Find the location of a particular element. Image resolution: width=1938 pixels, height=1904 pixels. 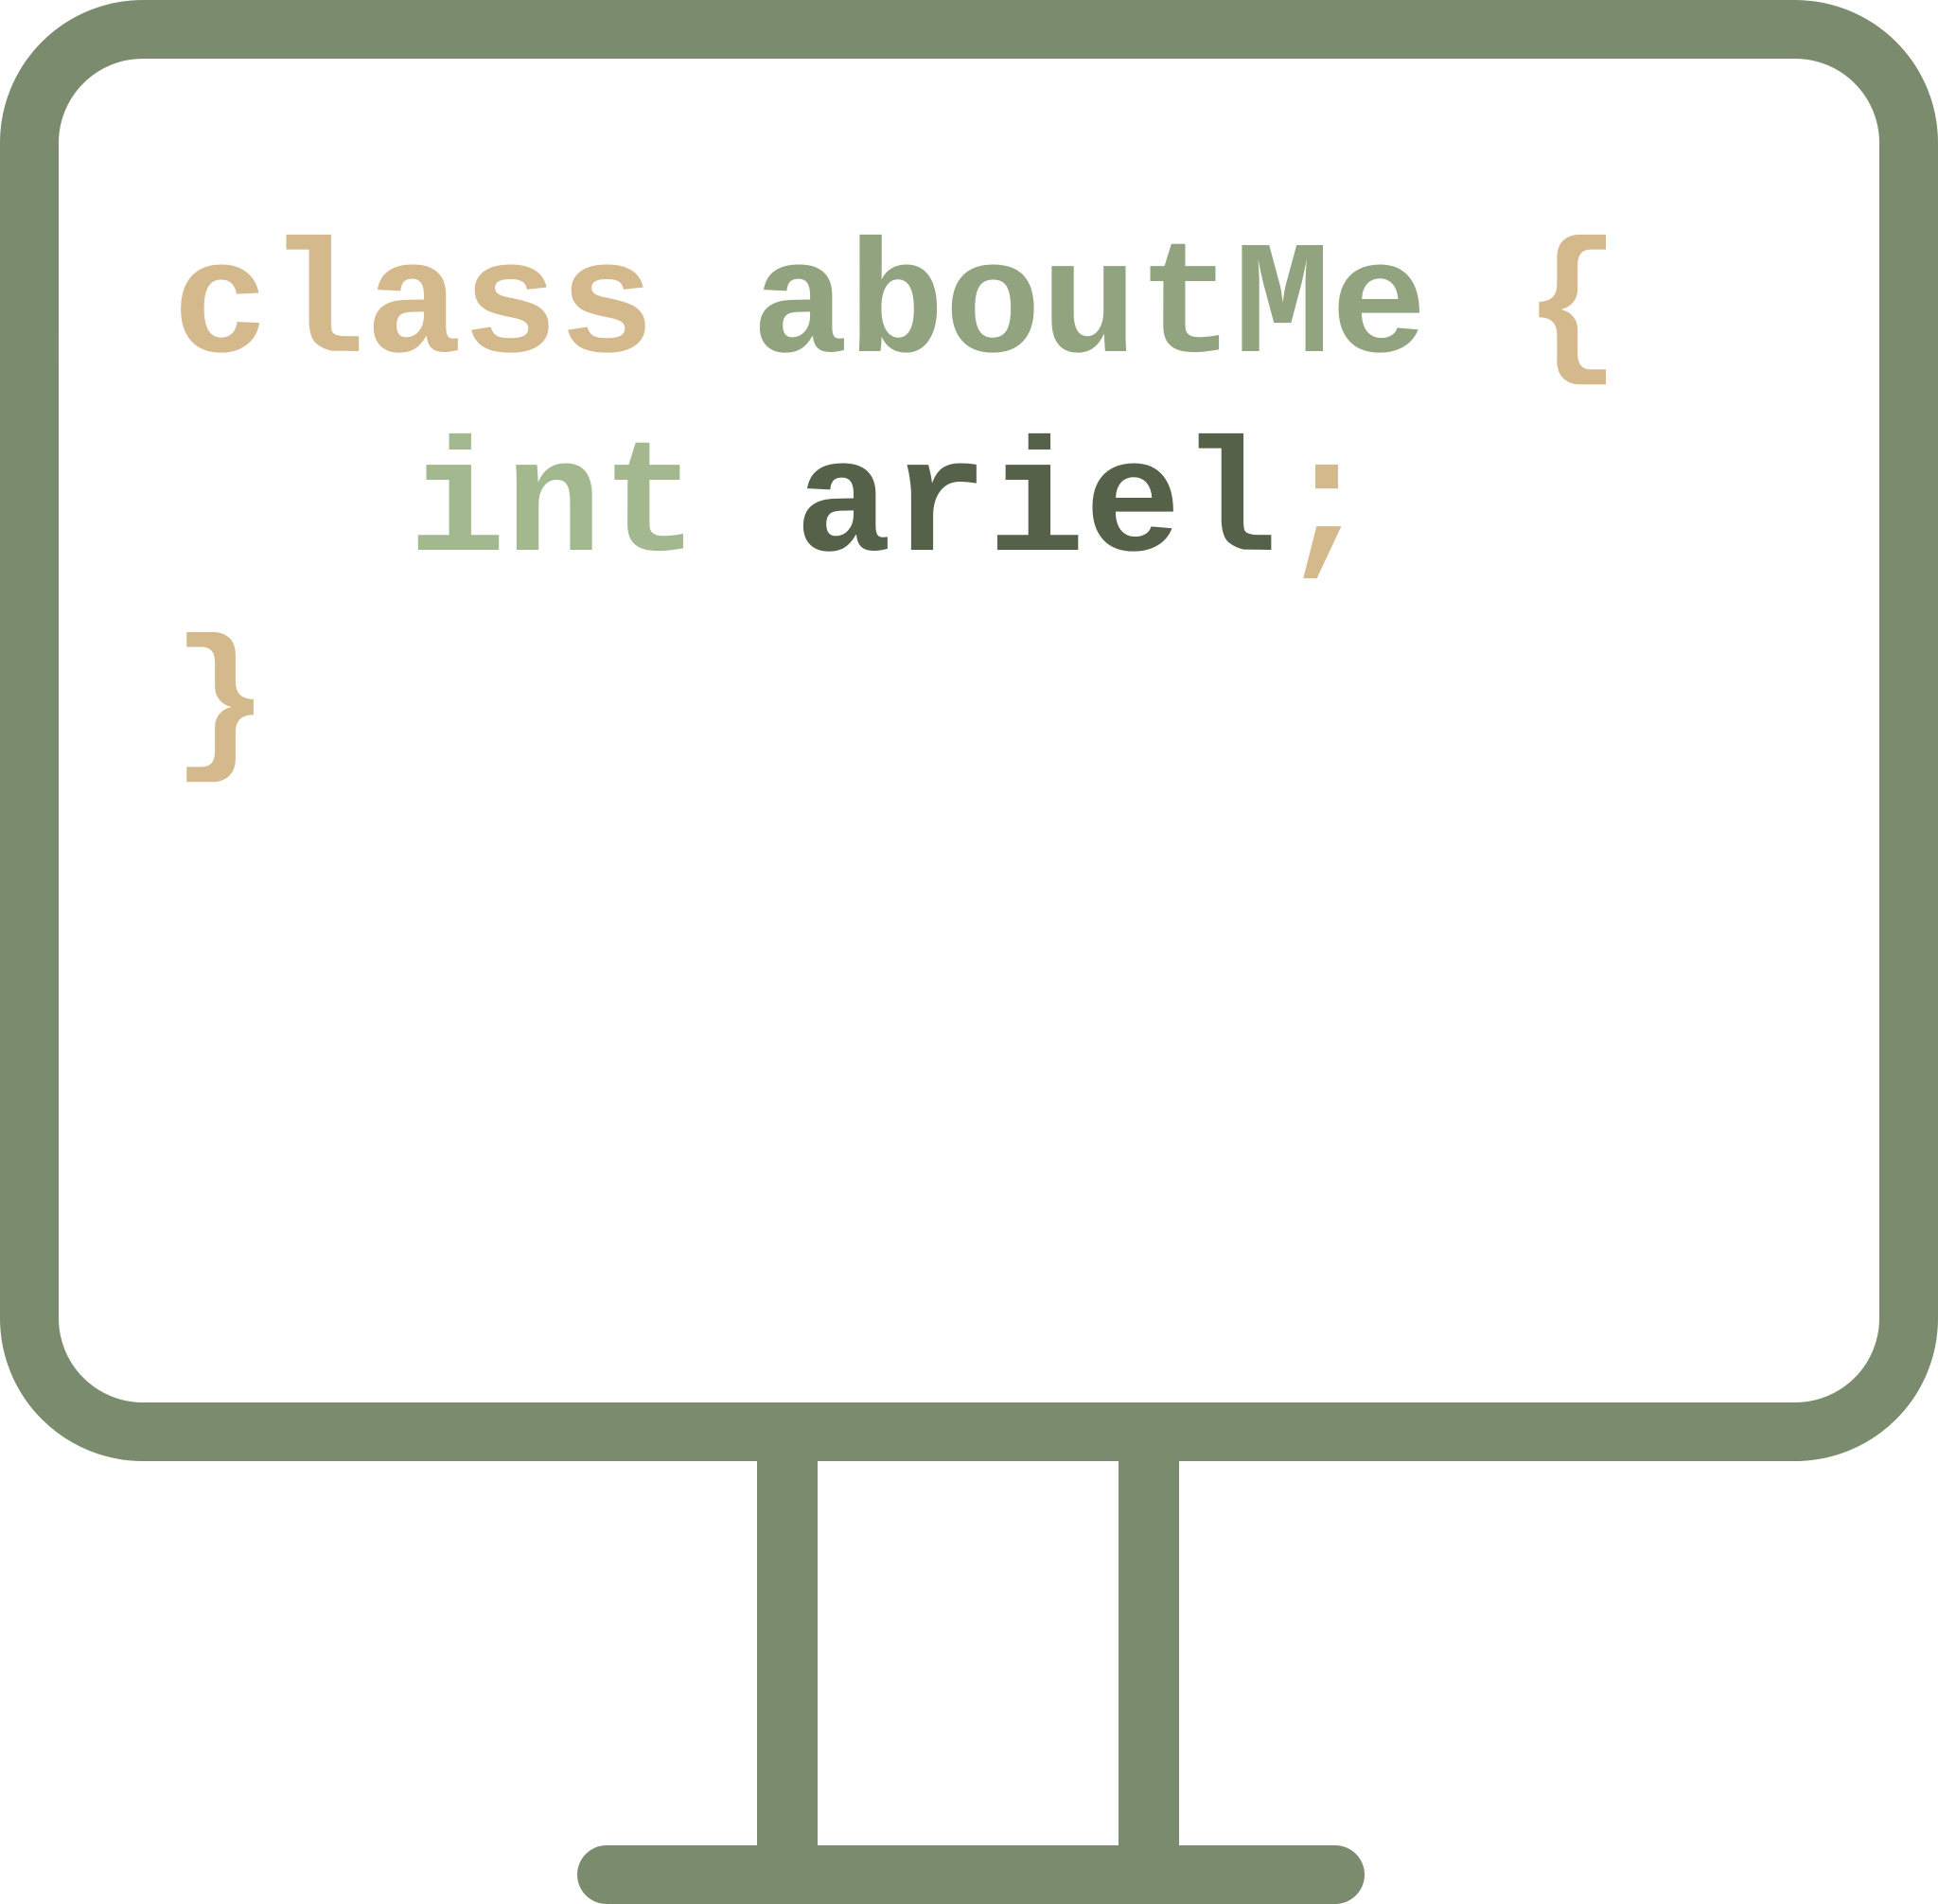

code-brace-close: } is located at coordinates (221, 706).